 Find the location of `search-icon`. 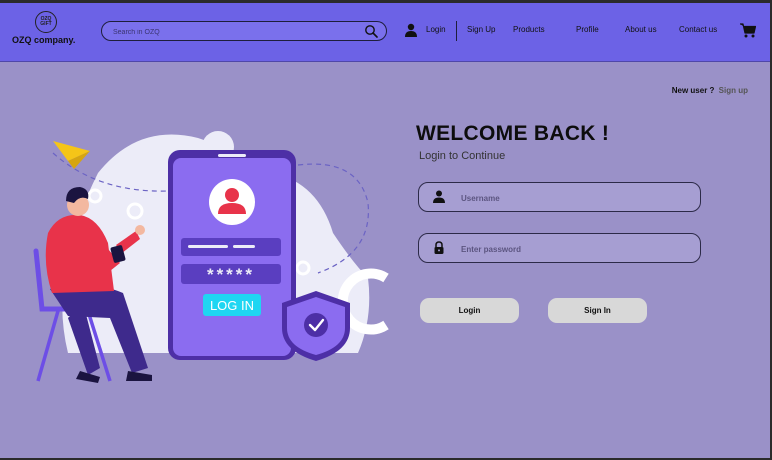

search-icon is located at coordinates (371, 31).